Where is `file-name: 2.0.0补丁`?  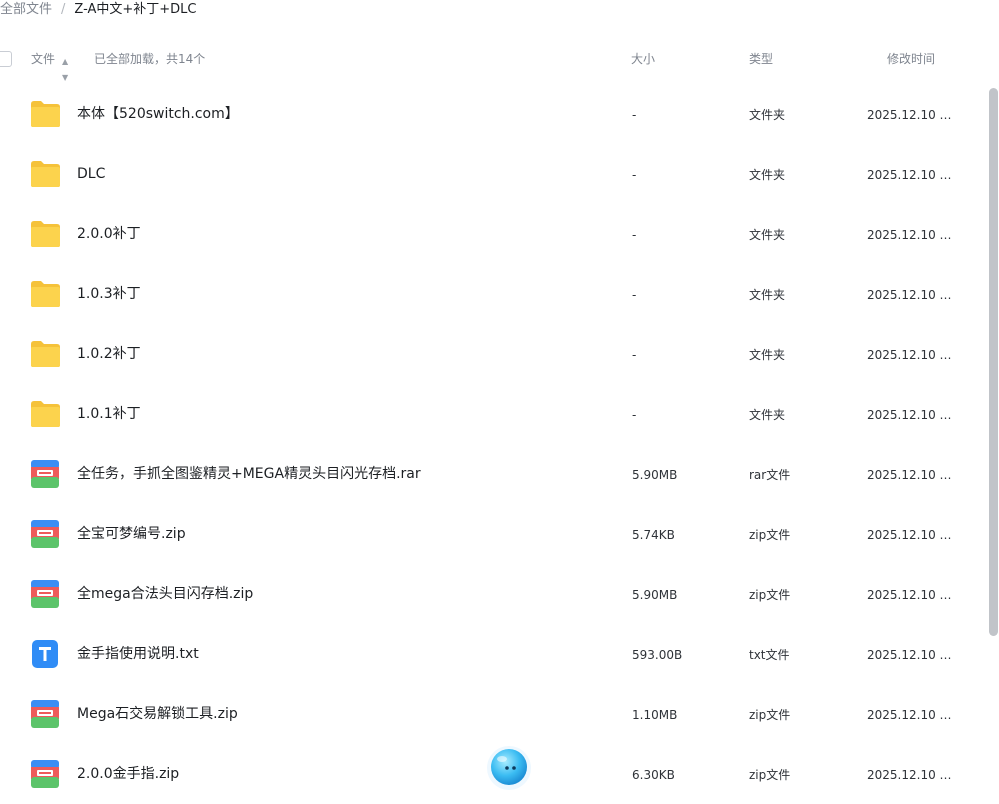 file-name: 2.0.0补丁 is located at coordinates (109, 234).